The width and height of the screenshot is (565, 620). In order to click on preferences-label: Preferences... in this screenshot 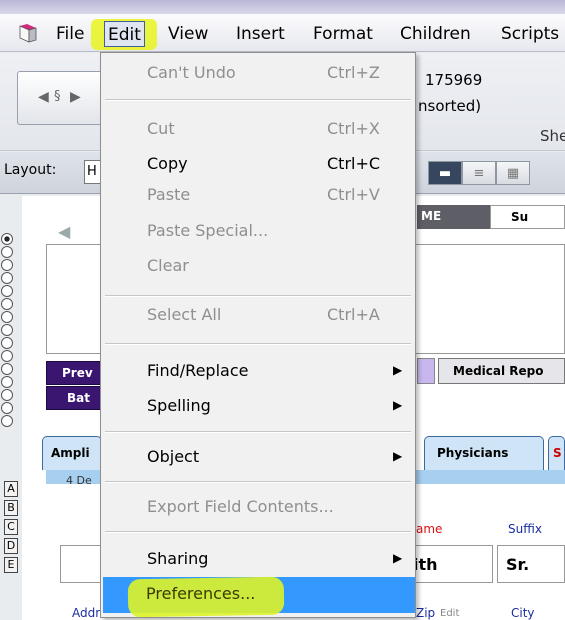, I will do `click(200, 593)`.